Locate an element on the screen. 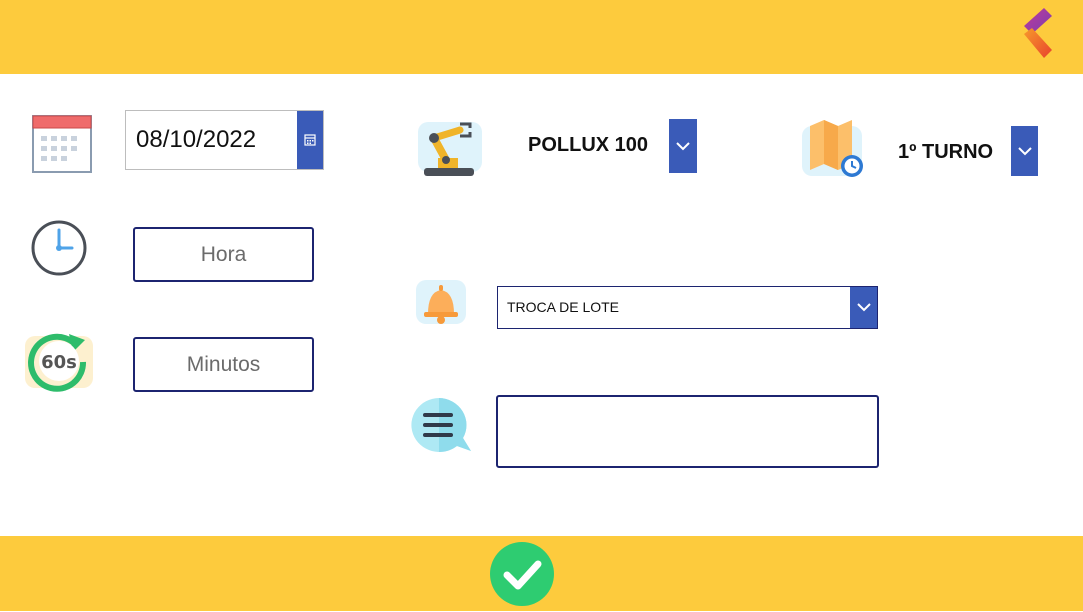  calendar-picker-button is located at coordinates (310, 140).